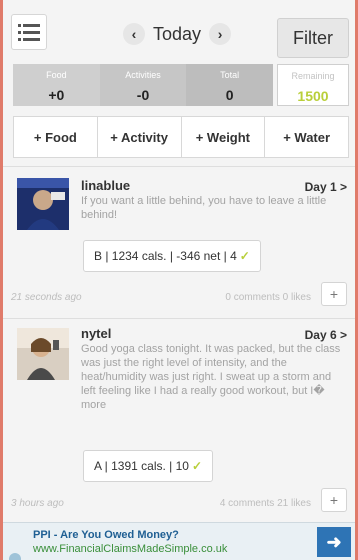 The width and height of the screenshot is (358, 560). I want to click on summary-food-label: Food, so click(56, 75).